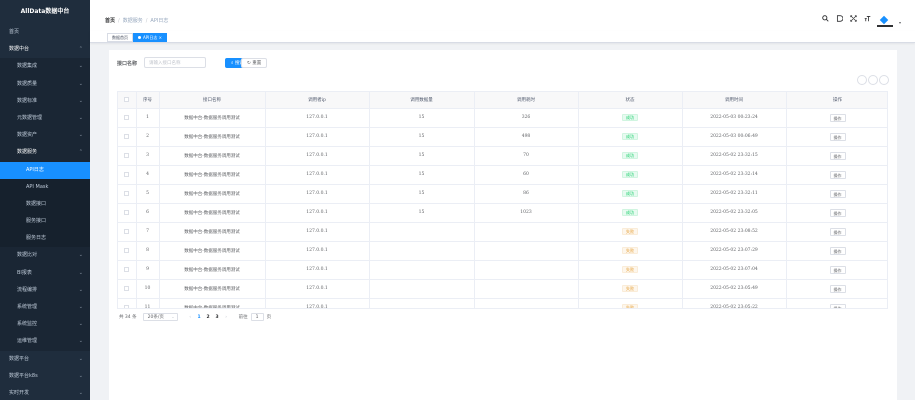 The width and height of the screenshot is (915, 400). What do you see at coordinates (45, 204) in the screenshot?
I see `sidebar-item: 数据接口` at bounding box center [45, 204].